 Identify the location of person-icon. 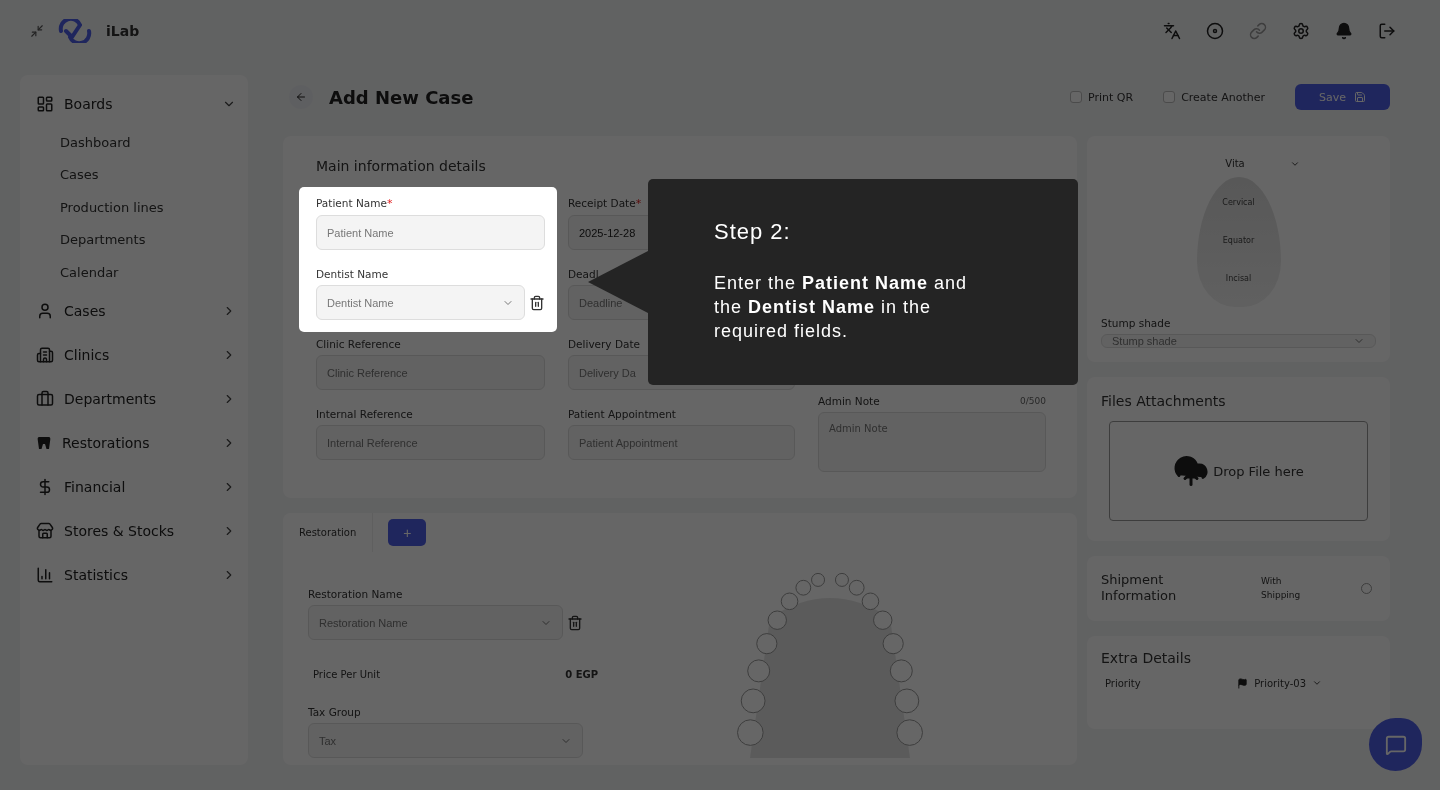
(45, 310).